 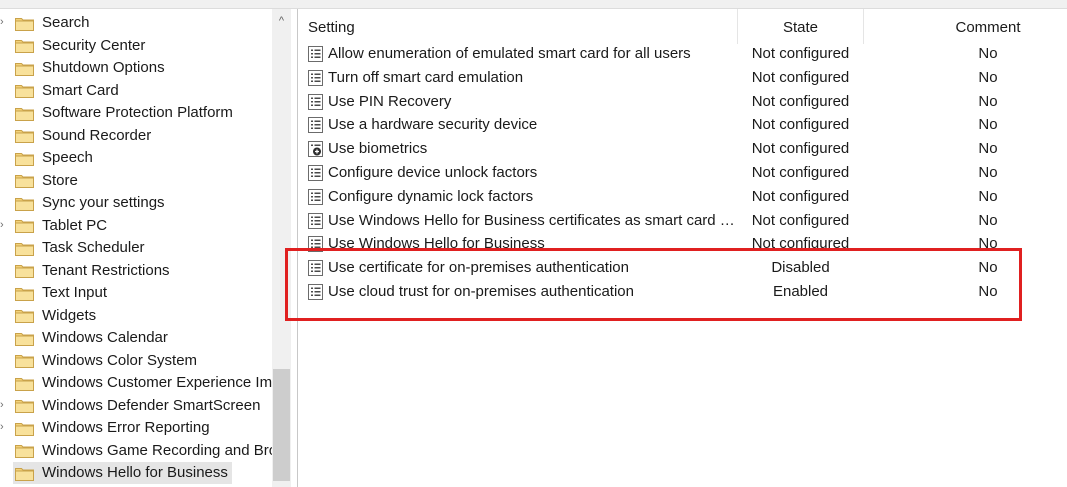 I want to click on tree-item: Shutdown Options, so click(x=136, y=68).